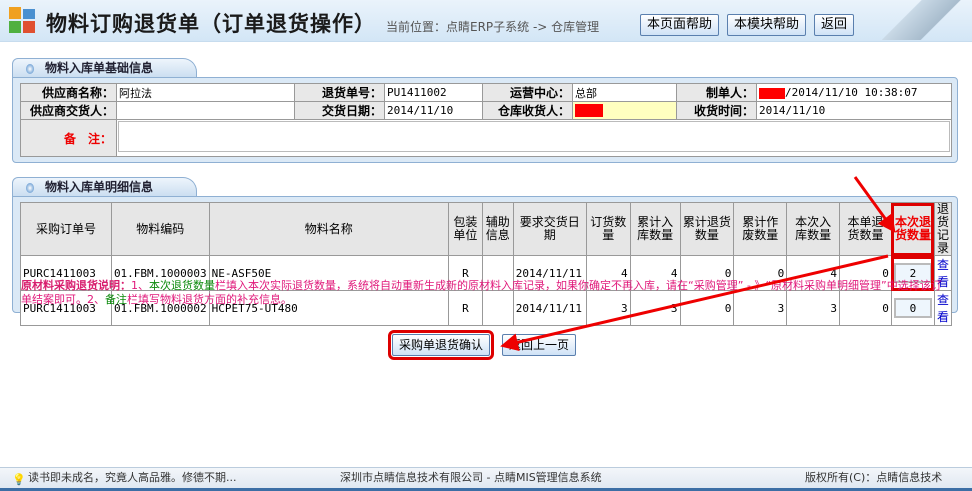  I want to click on arrow-to-confirm, so click(694, 303).